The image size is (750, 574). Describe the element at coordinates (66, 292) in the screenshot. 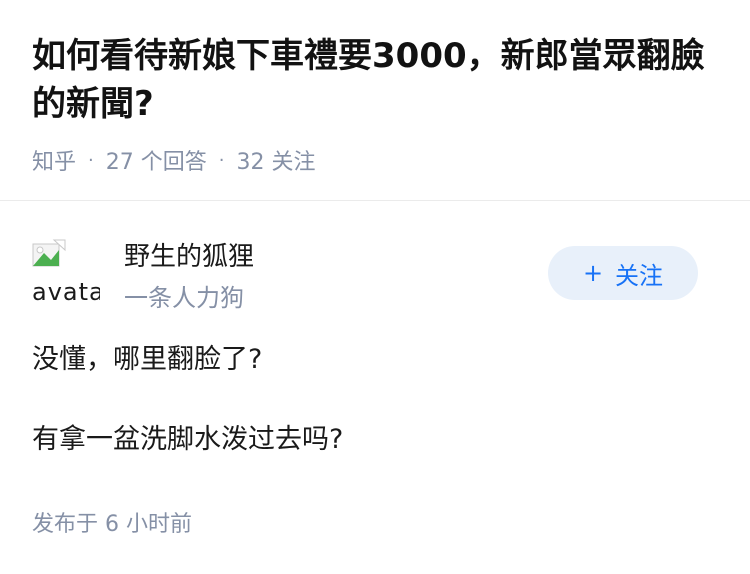

I see `avatar-alt-text: avatar` at that location.